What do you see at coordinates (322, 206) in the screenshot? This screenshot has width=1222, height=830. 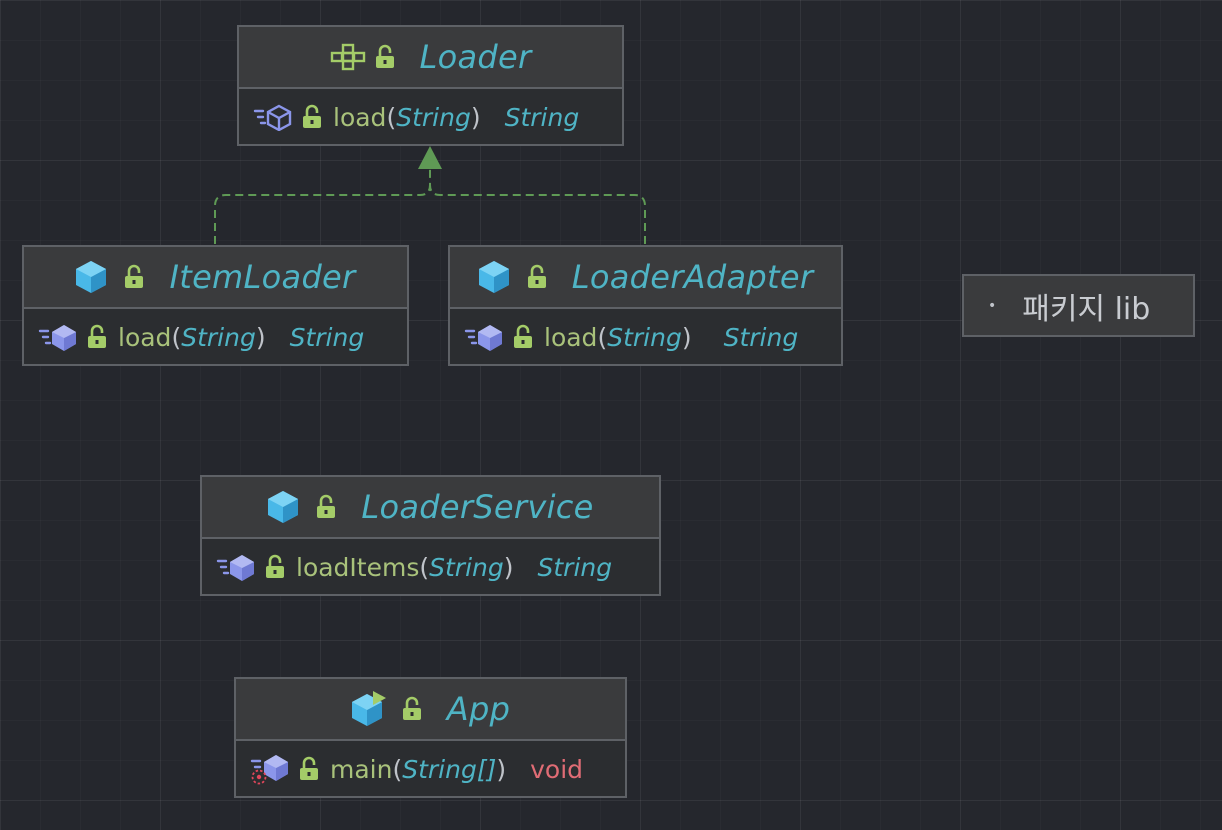 I see `edge-itemloader-implements-loader` at bounding box center [322, 206].